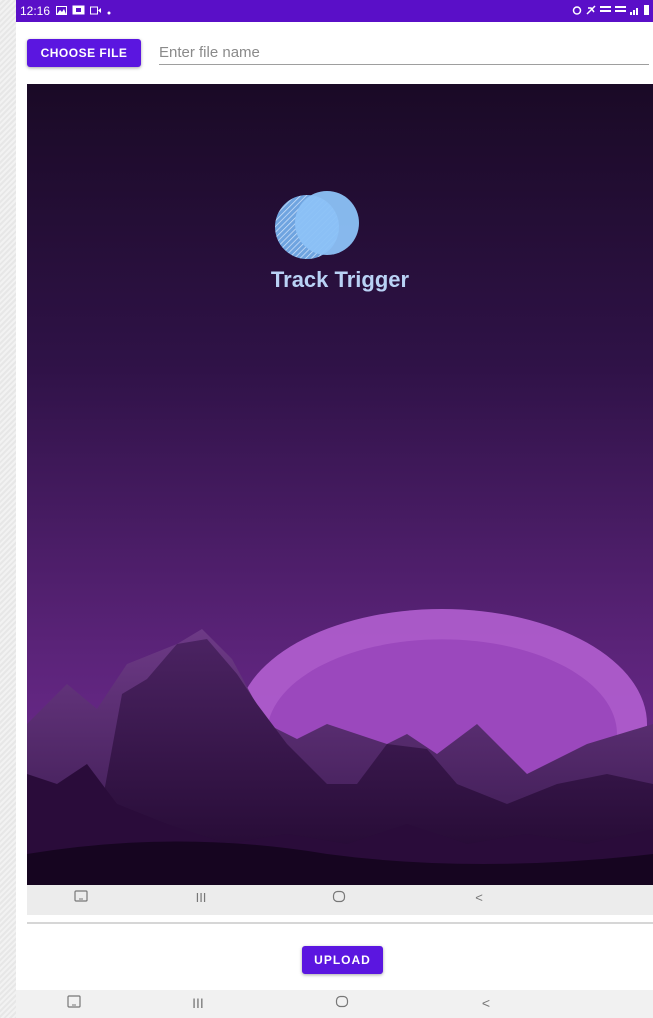  What do you see at coordinates (404, 52) in the screenshot?
I see `file-name-input` at bounding box center [404, 52].